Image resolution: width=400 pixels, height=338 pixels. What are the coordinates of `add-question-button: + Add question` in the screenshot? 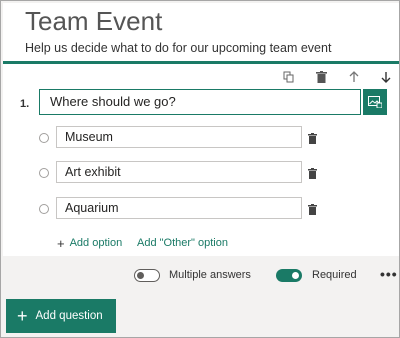 It's located at (61, 316).